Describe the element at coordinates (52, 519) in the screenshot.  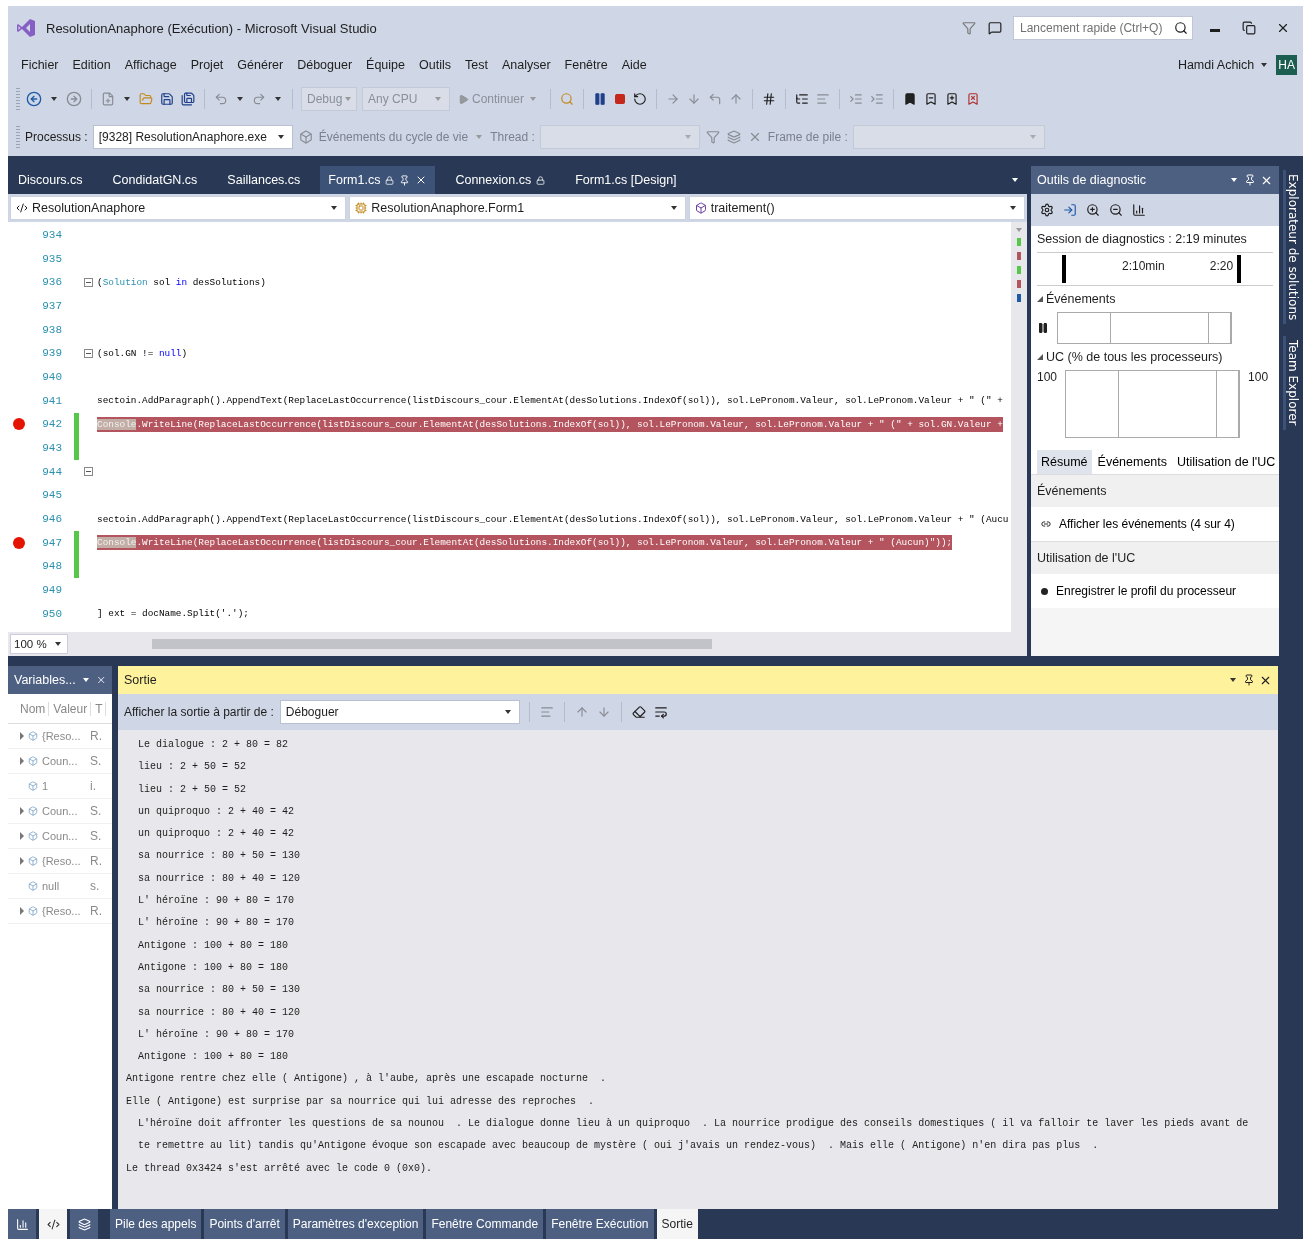
I see `line-number: 946` at that location.